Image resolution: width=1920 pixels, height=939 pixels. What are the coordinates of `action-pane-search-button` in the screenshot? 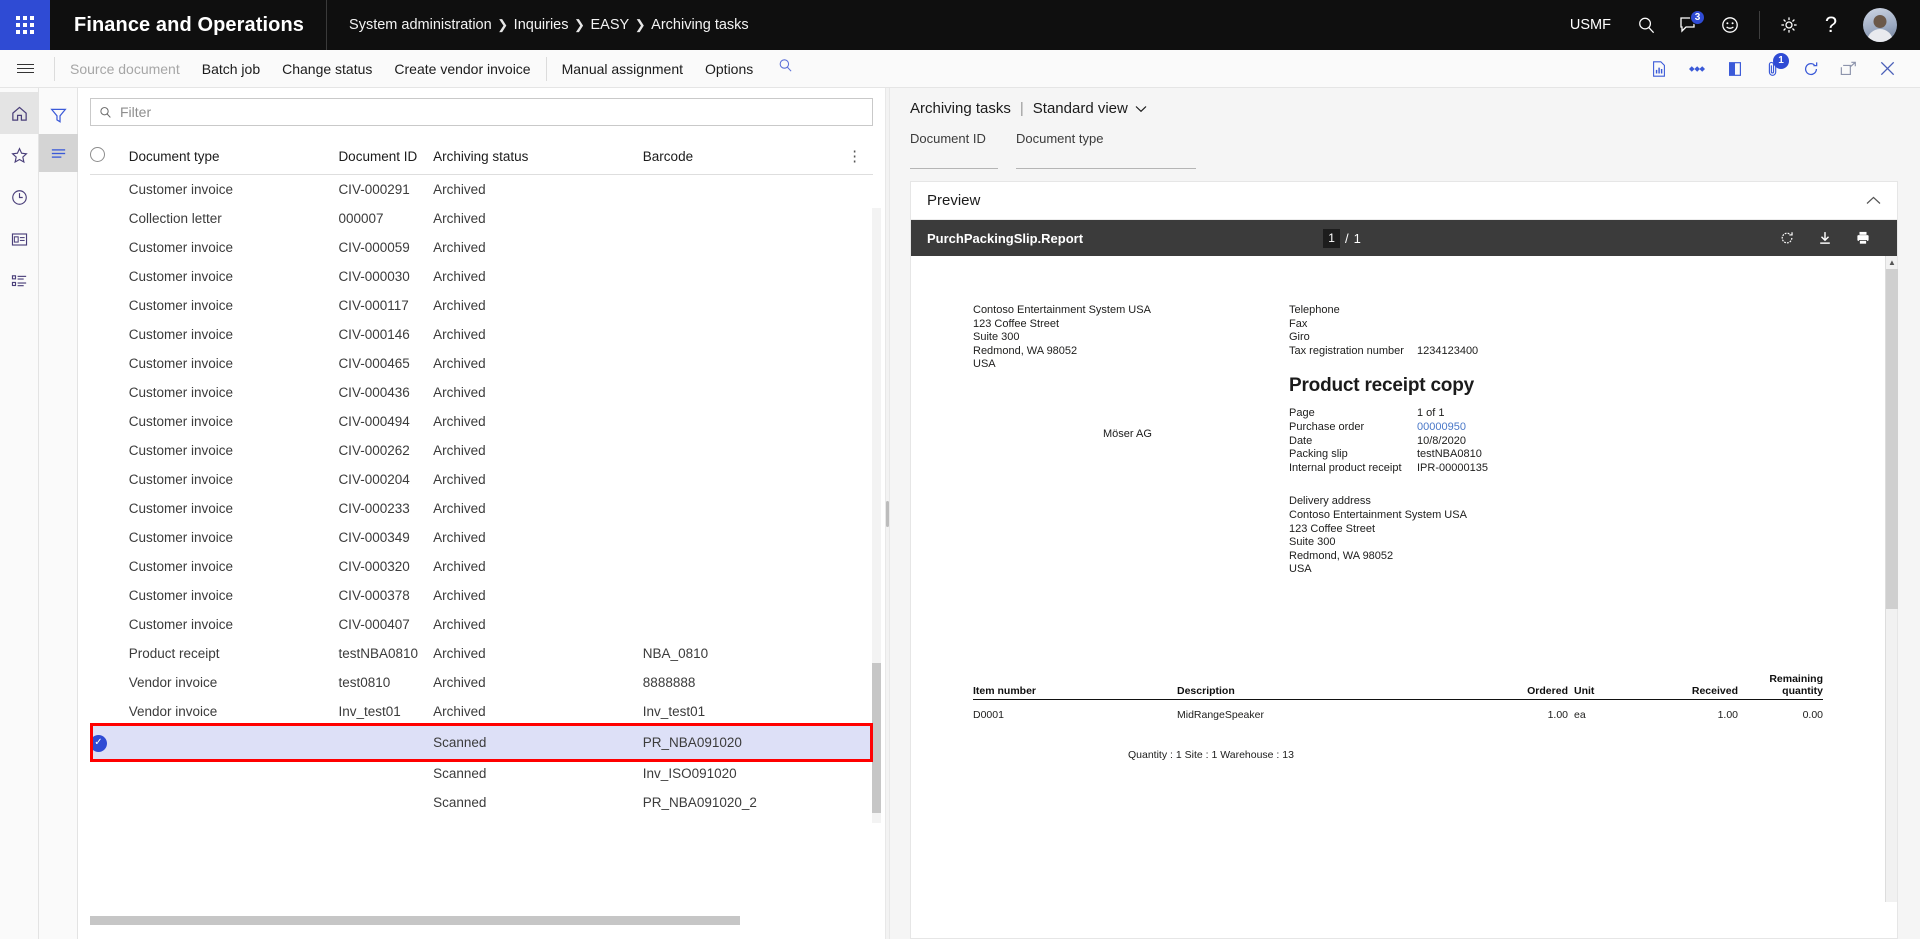 It's located at (785, 69).